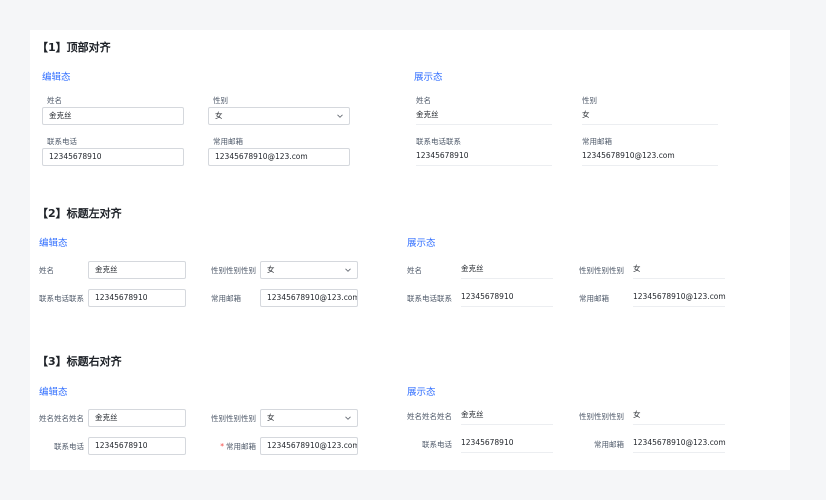 The height and width of the screenshot is (500, 826). I want to click on s1-view-phone-value: 12345678910, so click(484, 157).